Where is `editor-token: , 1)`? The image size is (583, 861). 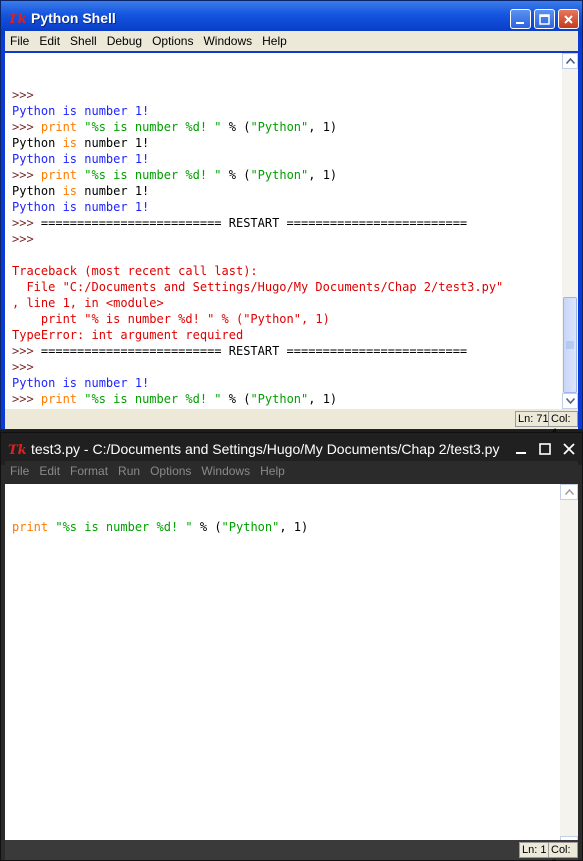
editor-token: , 1) is located at coordinates (294, 527).